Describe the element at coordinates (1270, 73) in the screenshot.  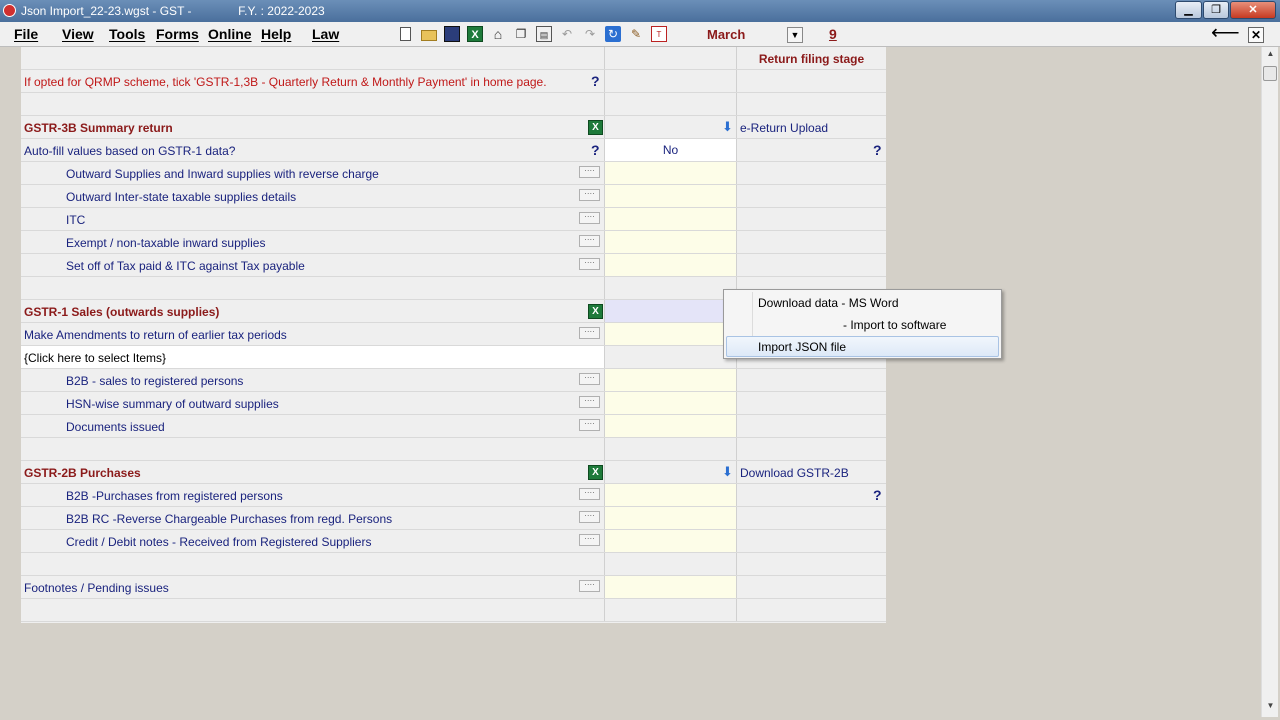
I see `scrollbar-thumb` at that location.